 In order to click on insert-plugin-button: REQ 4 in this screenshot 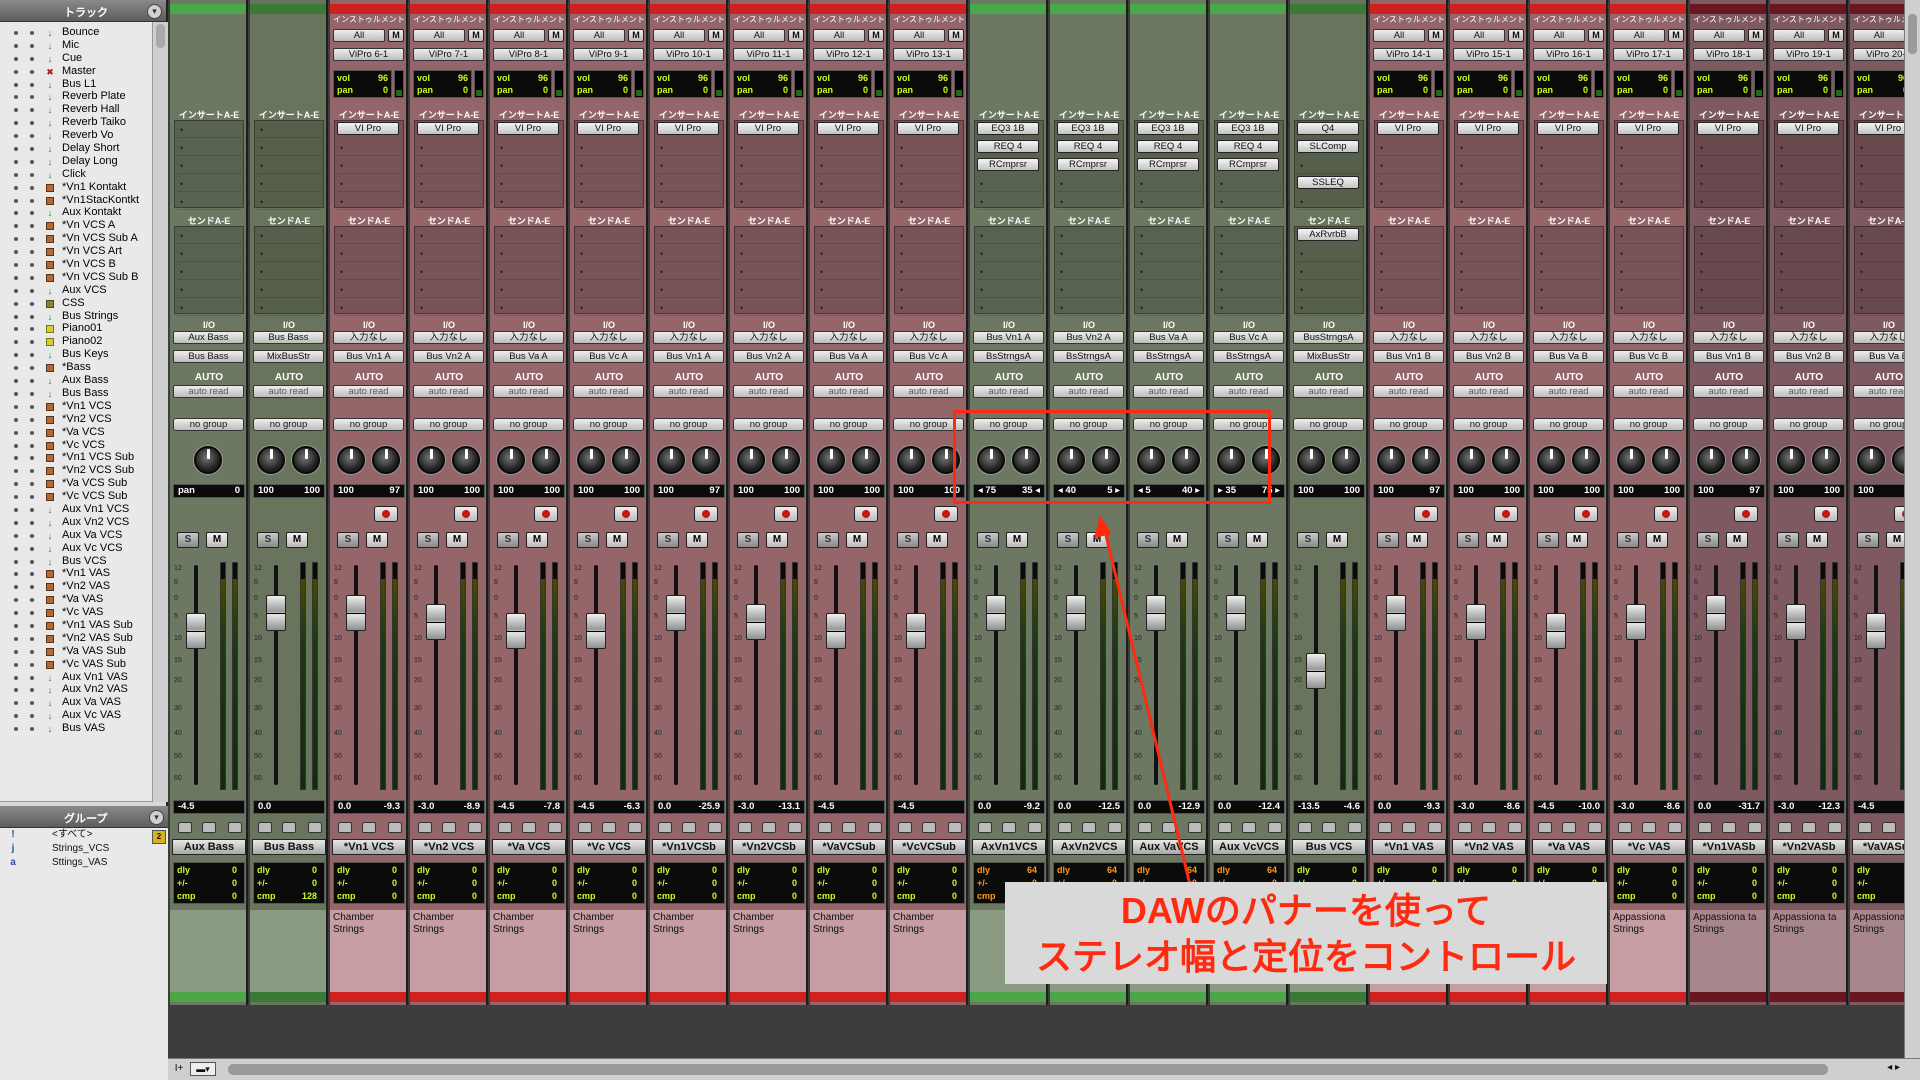, I will do `click(1168, 146)`.